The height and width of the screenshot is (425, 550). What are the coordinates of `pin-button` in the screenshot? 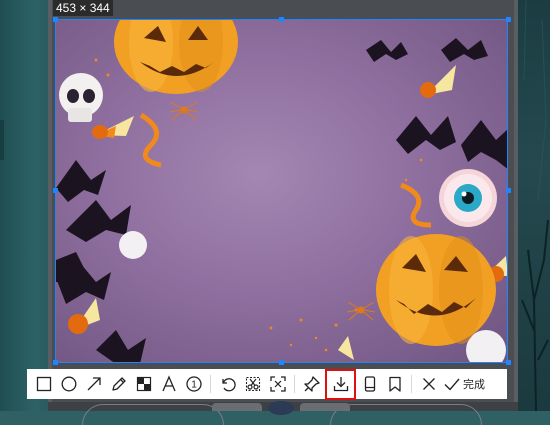 It's located at (311, 384).